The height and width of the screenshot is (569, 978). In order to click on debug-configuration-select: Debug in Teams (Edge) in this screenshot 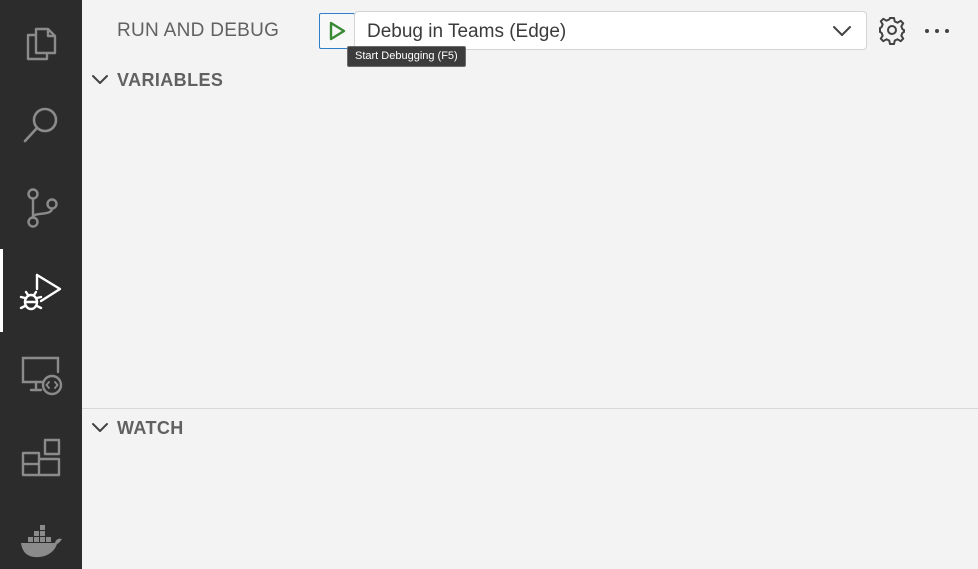, I will do `click(610, 30)`.